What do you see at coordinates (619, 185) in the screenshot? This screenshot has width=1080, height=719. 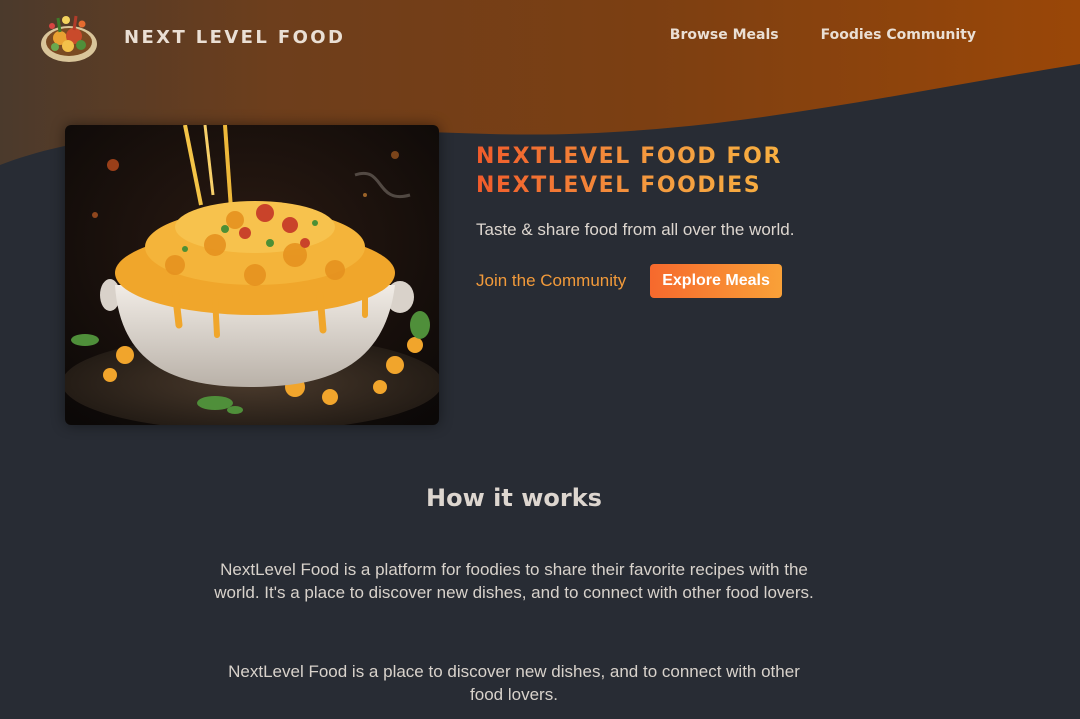 I see `hero-title-line-2: NEXTLEVEL FOODIES` at bounding box center [619, 185].